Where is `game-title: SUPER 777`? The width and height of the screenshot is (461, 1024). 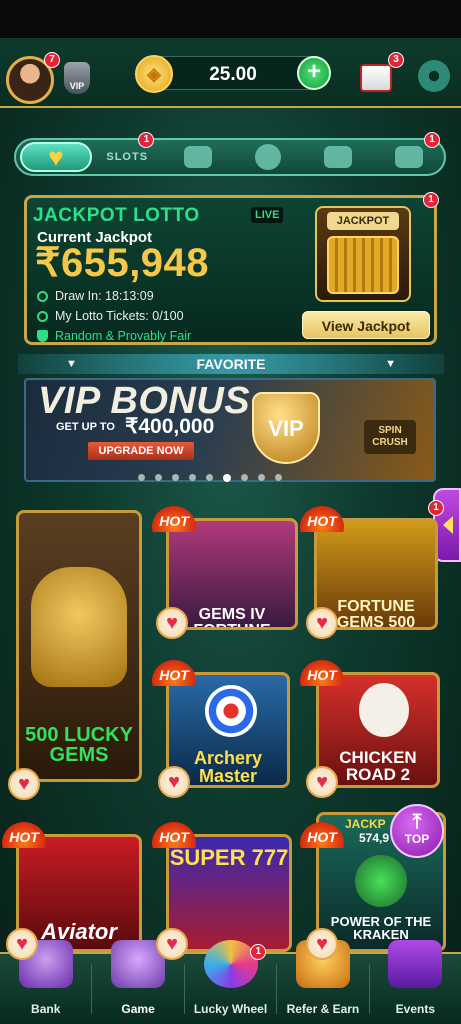 game-title: SUPER 777 is located at coordinates (229, 857).